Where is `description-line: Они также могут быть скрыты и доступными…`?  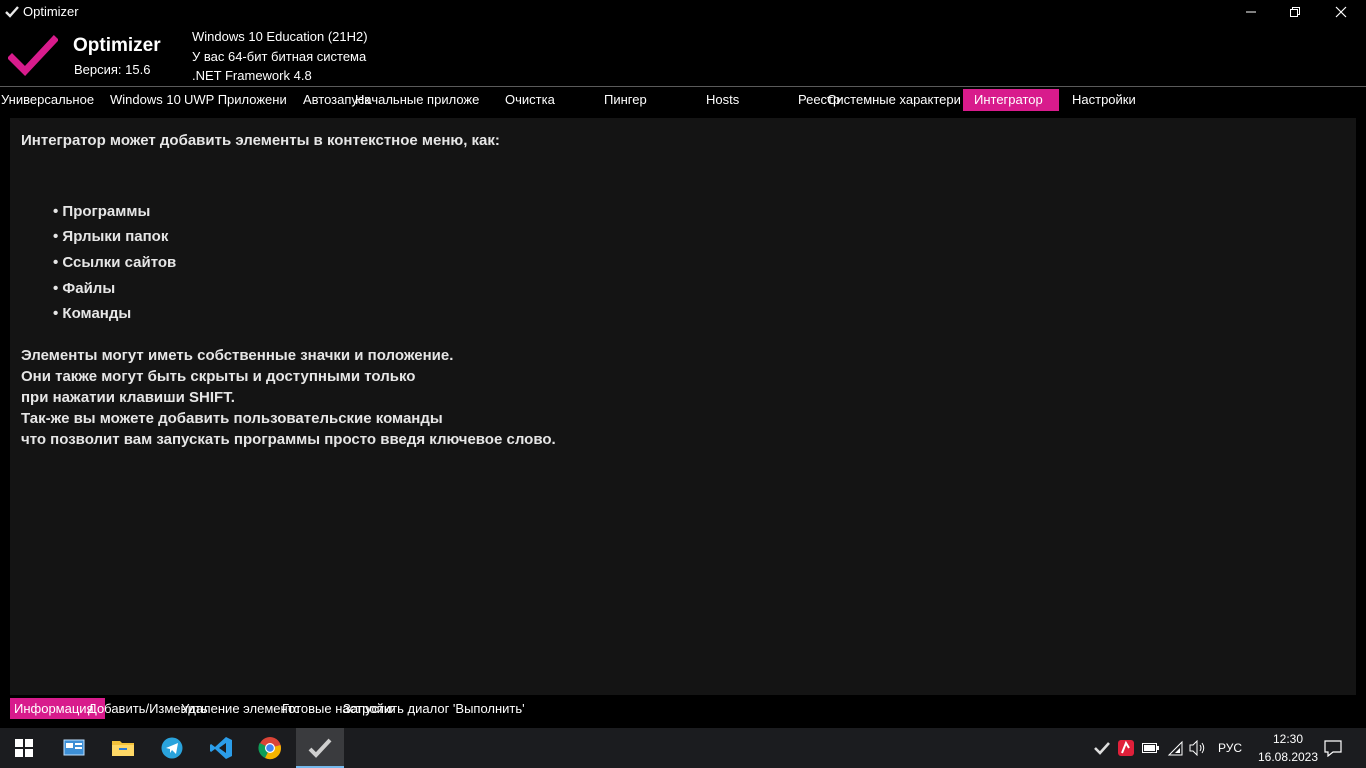
description-line: Они также могут быть скрыты и доступными… is located at coordinates (218, 376).